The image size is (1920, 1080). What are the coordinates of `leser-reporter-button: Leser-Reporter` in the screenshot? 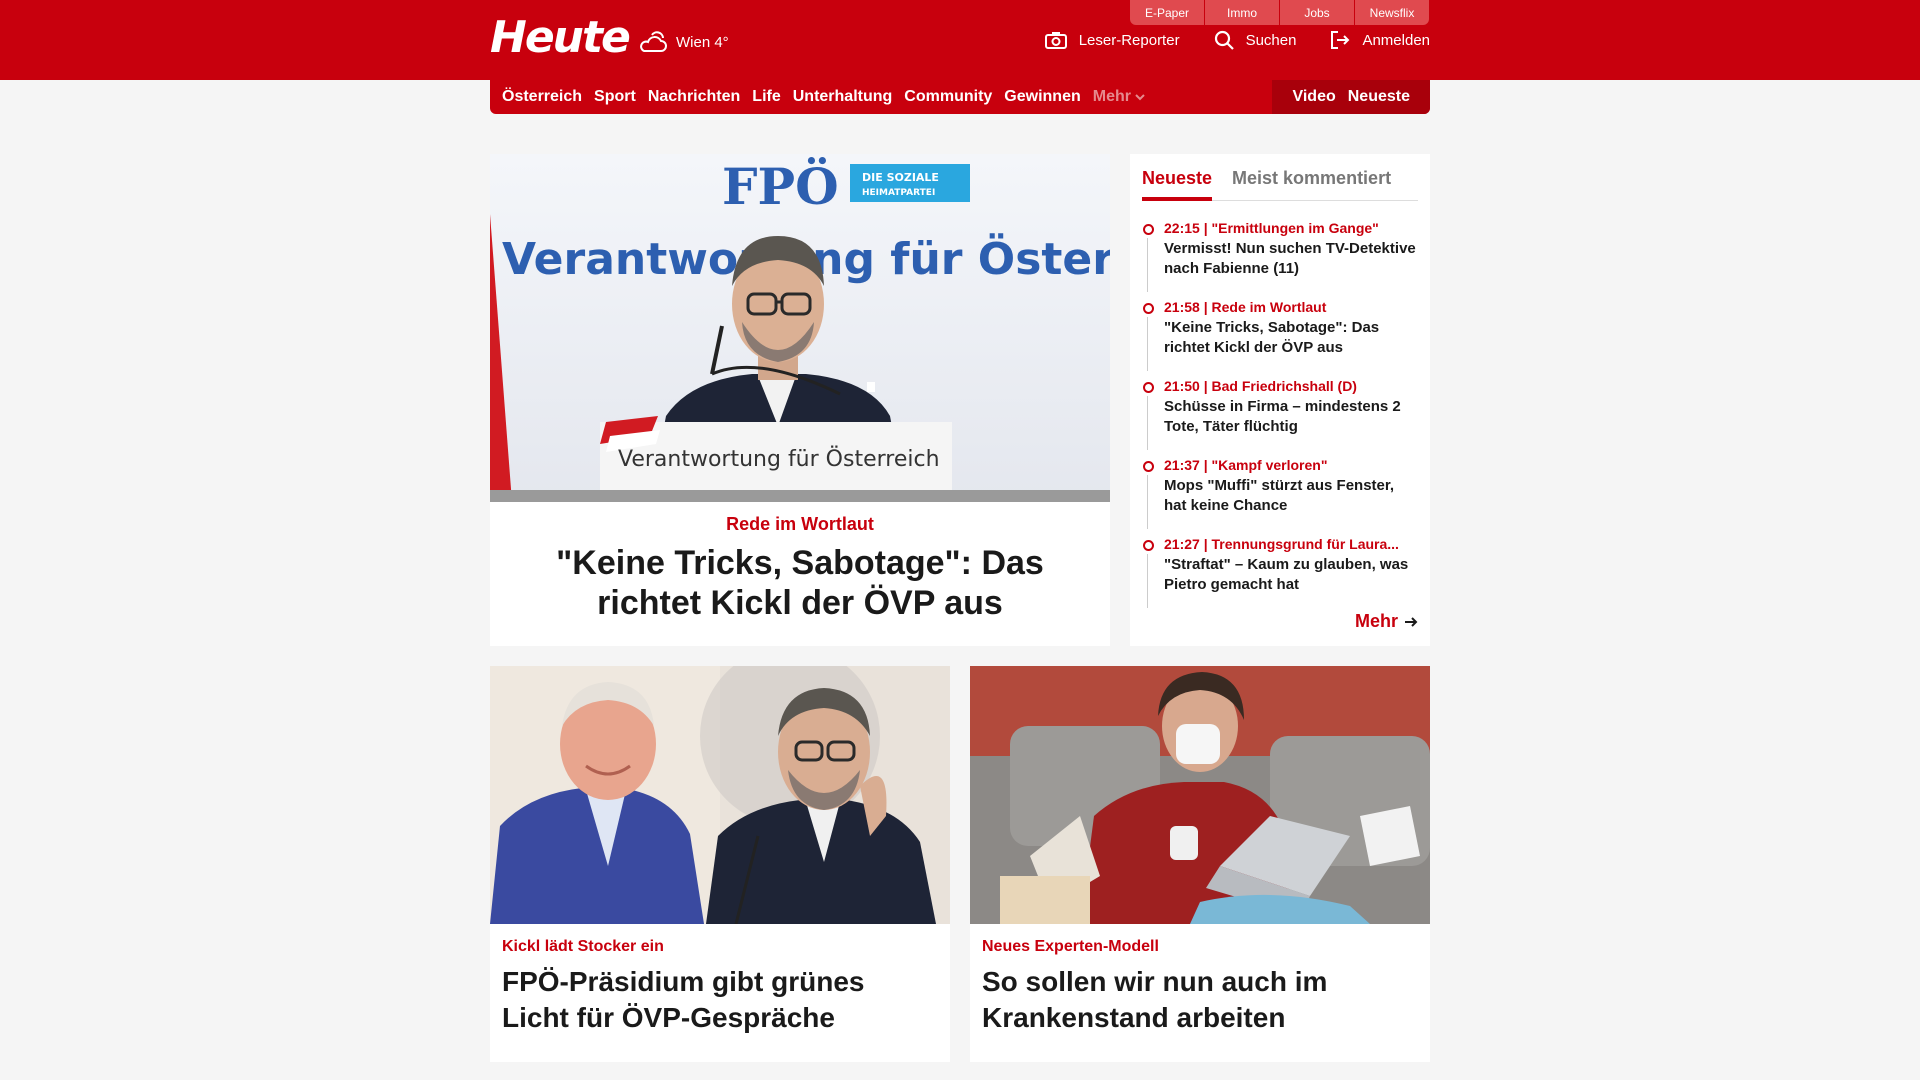 It's located at (1112, 40).